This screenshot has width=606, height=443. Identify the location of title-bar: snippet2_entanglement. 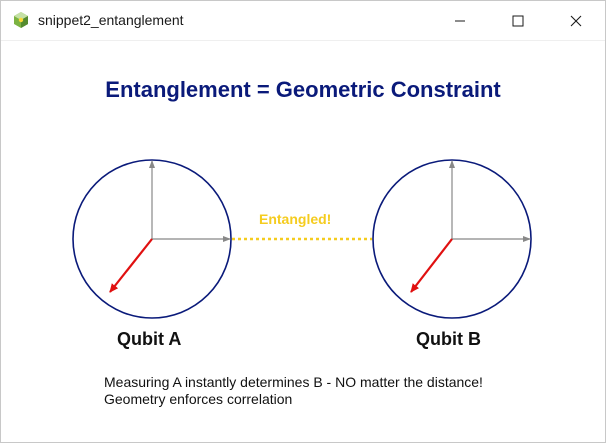
(303, 21).